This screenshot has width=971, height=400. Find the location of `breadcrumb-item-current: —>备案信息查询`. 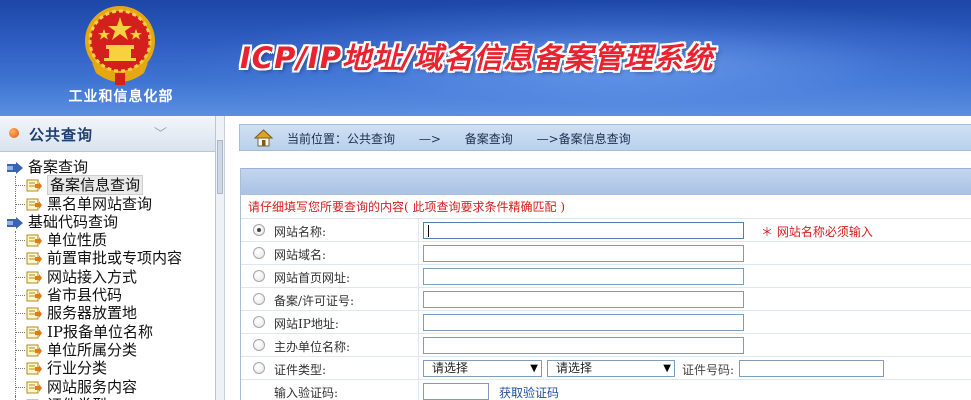

breadcrumb-item-current: —>备案信息查询 is located at coordinates (583, 139).